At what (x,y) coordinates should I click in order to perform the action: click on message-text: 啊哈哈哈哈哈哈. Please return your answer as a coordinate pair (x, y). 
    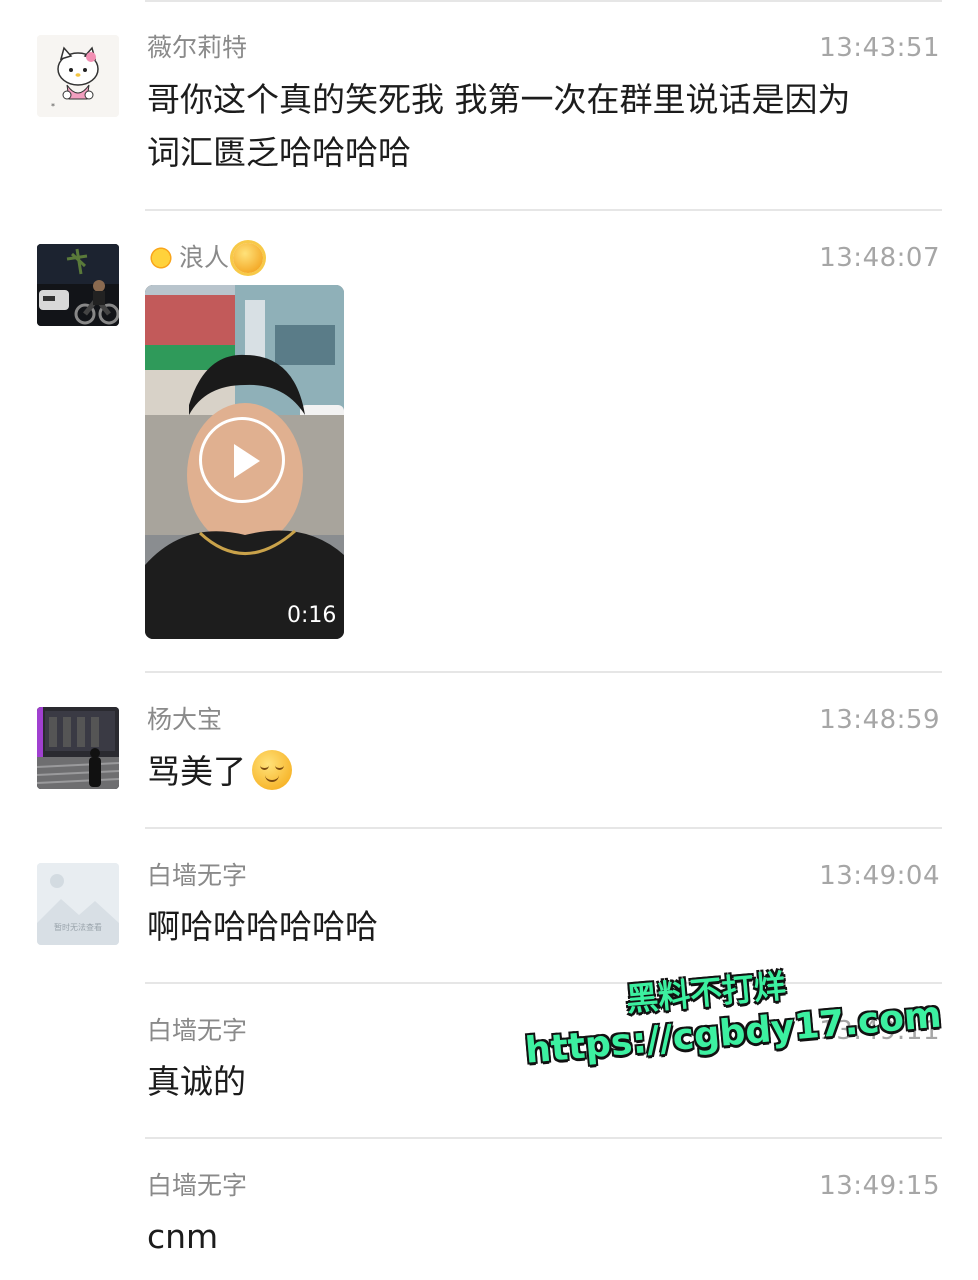
    Looking at the image, I should click on (262, 926).